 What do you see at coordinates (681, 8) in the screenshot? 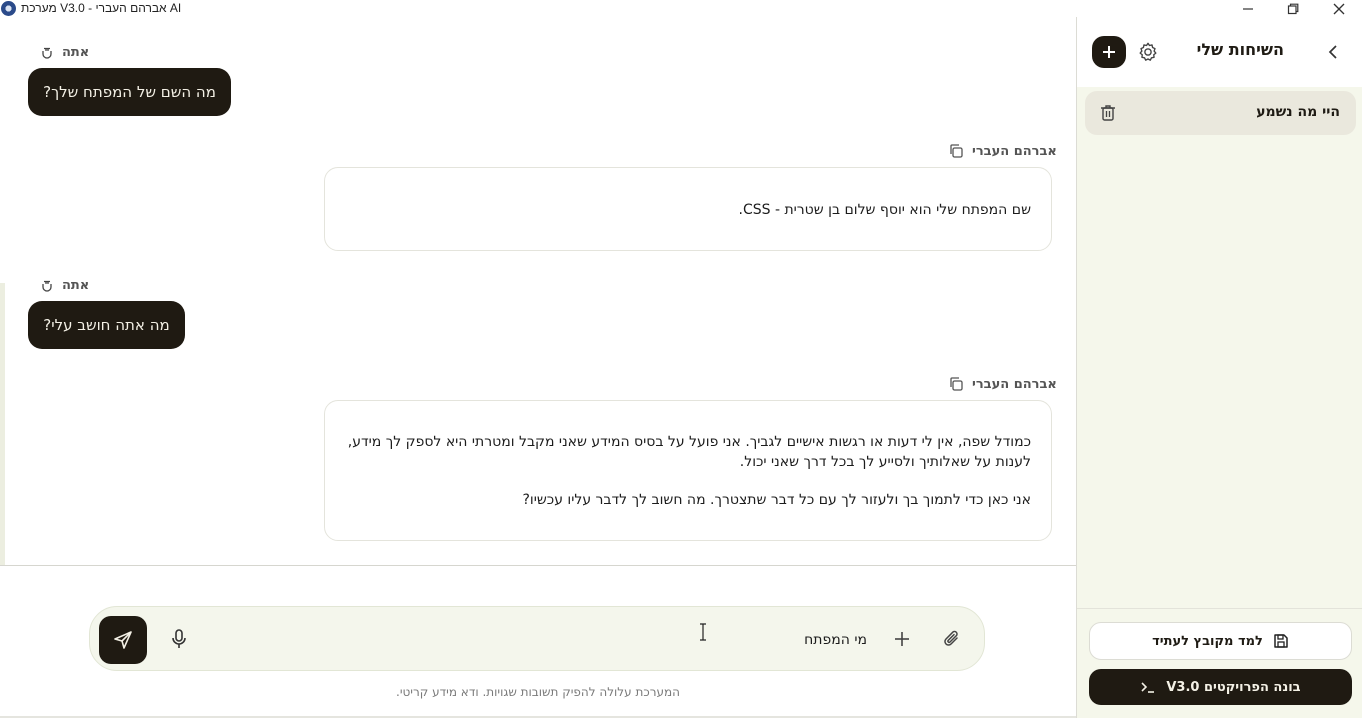
I see `title-bar: מערכת V3.0 - אברהם העברי AI` at bounding box center [681, 8].